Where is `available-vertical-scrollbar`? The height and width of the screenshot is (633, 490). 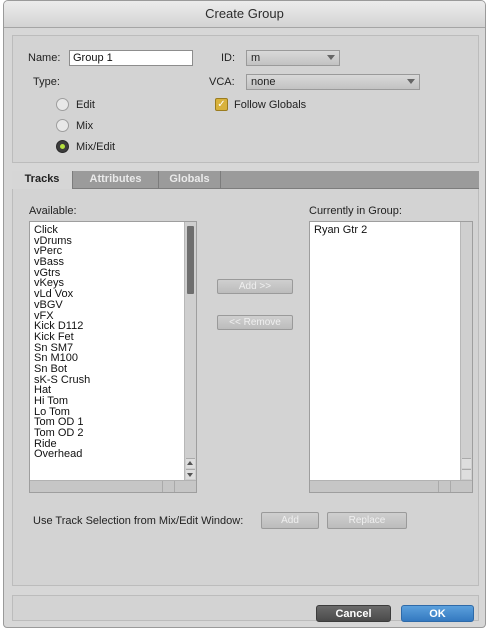
available-vertical-scrollbar is located at coordinates (190, 351).